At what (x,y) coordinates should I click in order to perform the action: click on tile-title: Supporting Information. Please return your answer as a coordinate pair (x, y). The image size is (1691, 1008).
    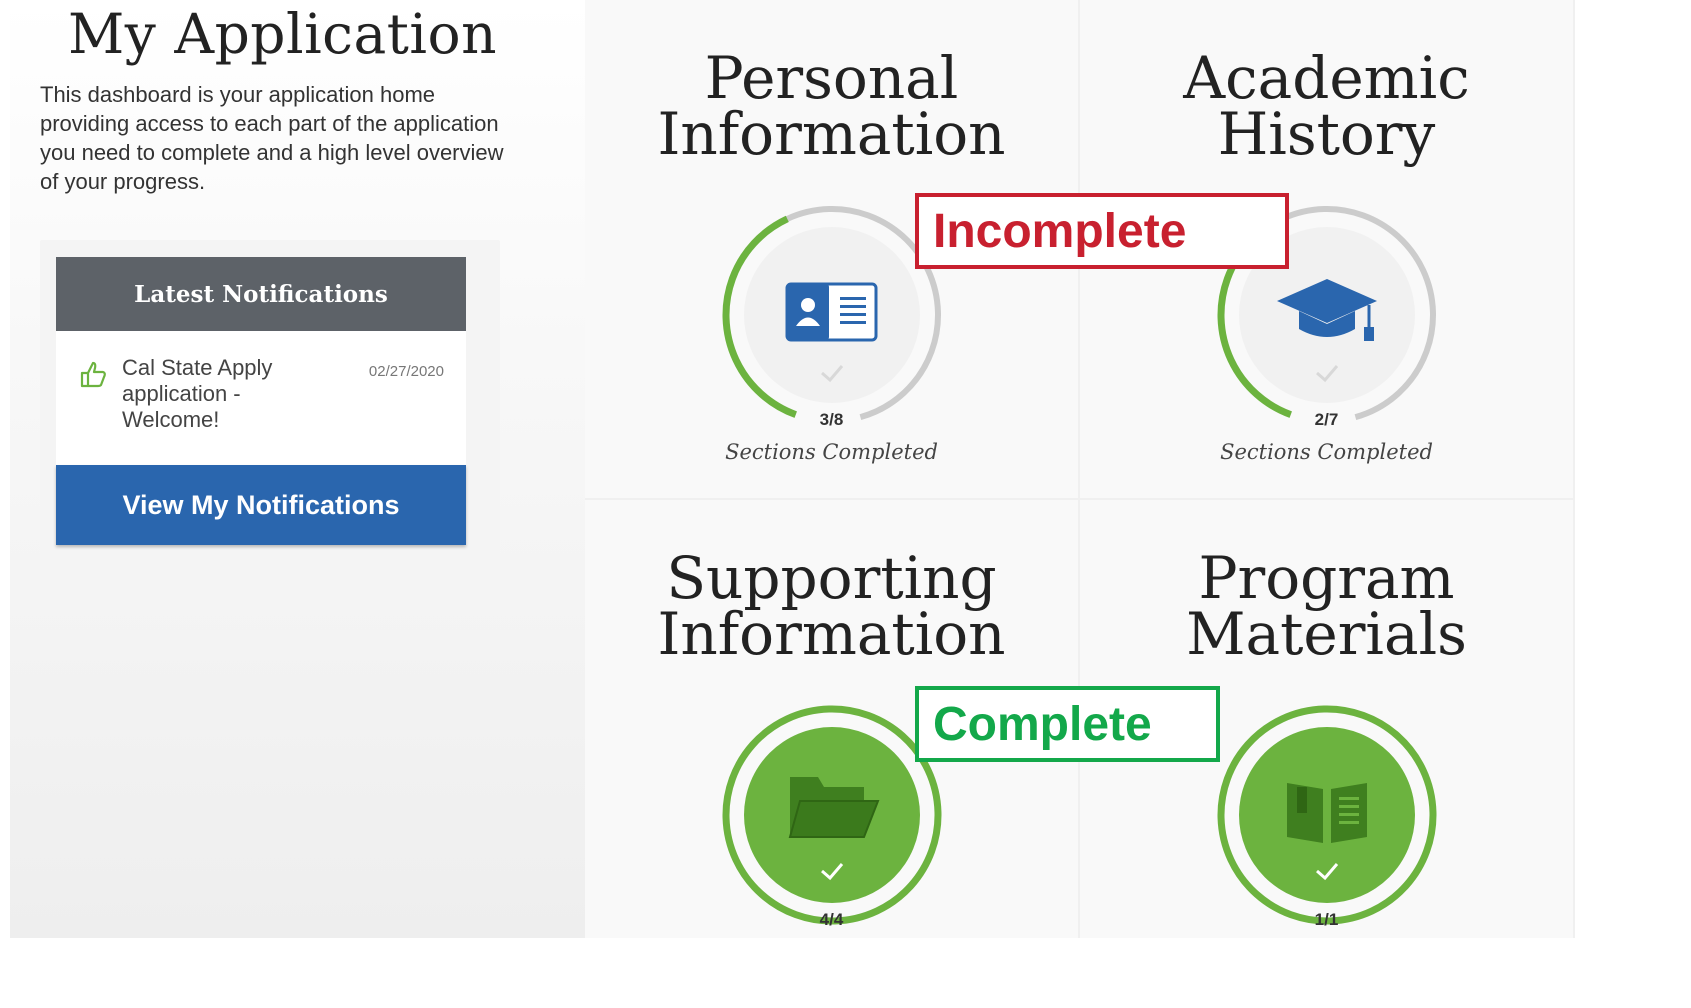
    Looking at the image, I should click on (831, 606).